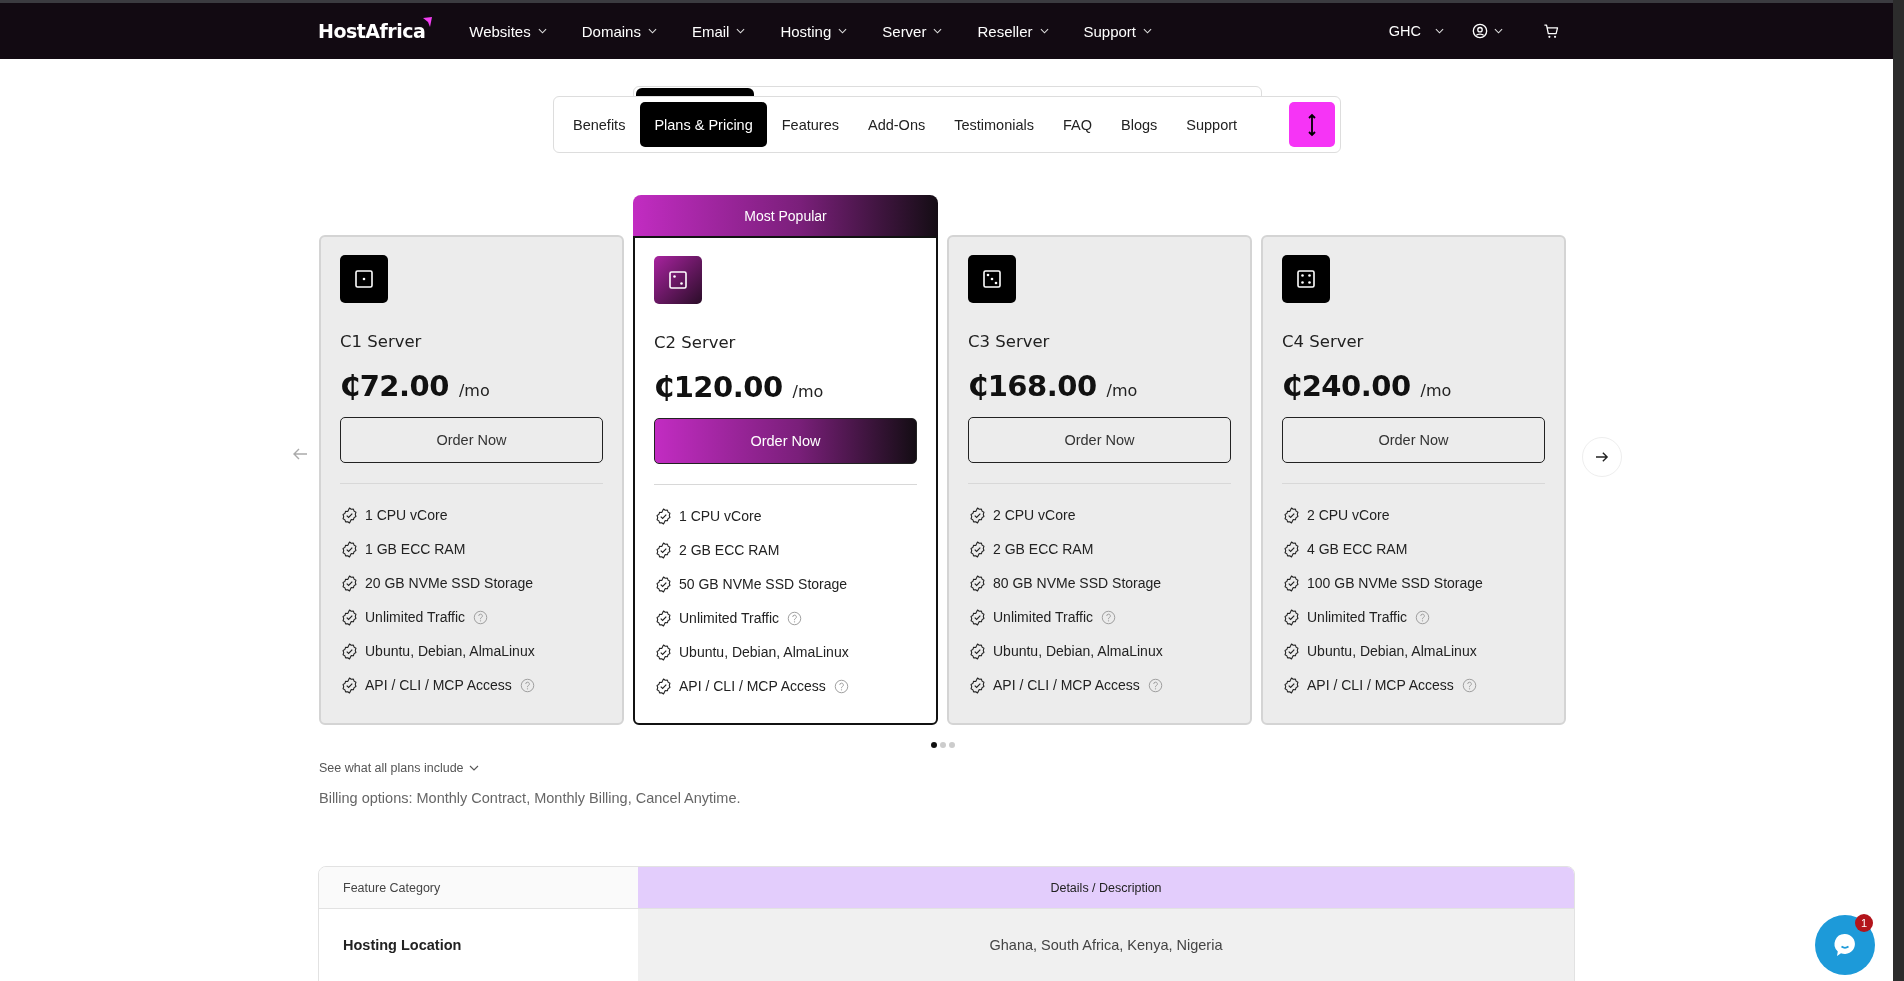 Image resolution: width=1904 pixels, height=981 pixels. I want to click on feature-text: 1 CPU vCore, so click(406, 515).